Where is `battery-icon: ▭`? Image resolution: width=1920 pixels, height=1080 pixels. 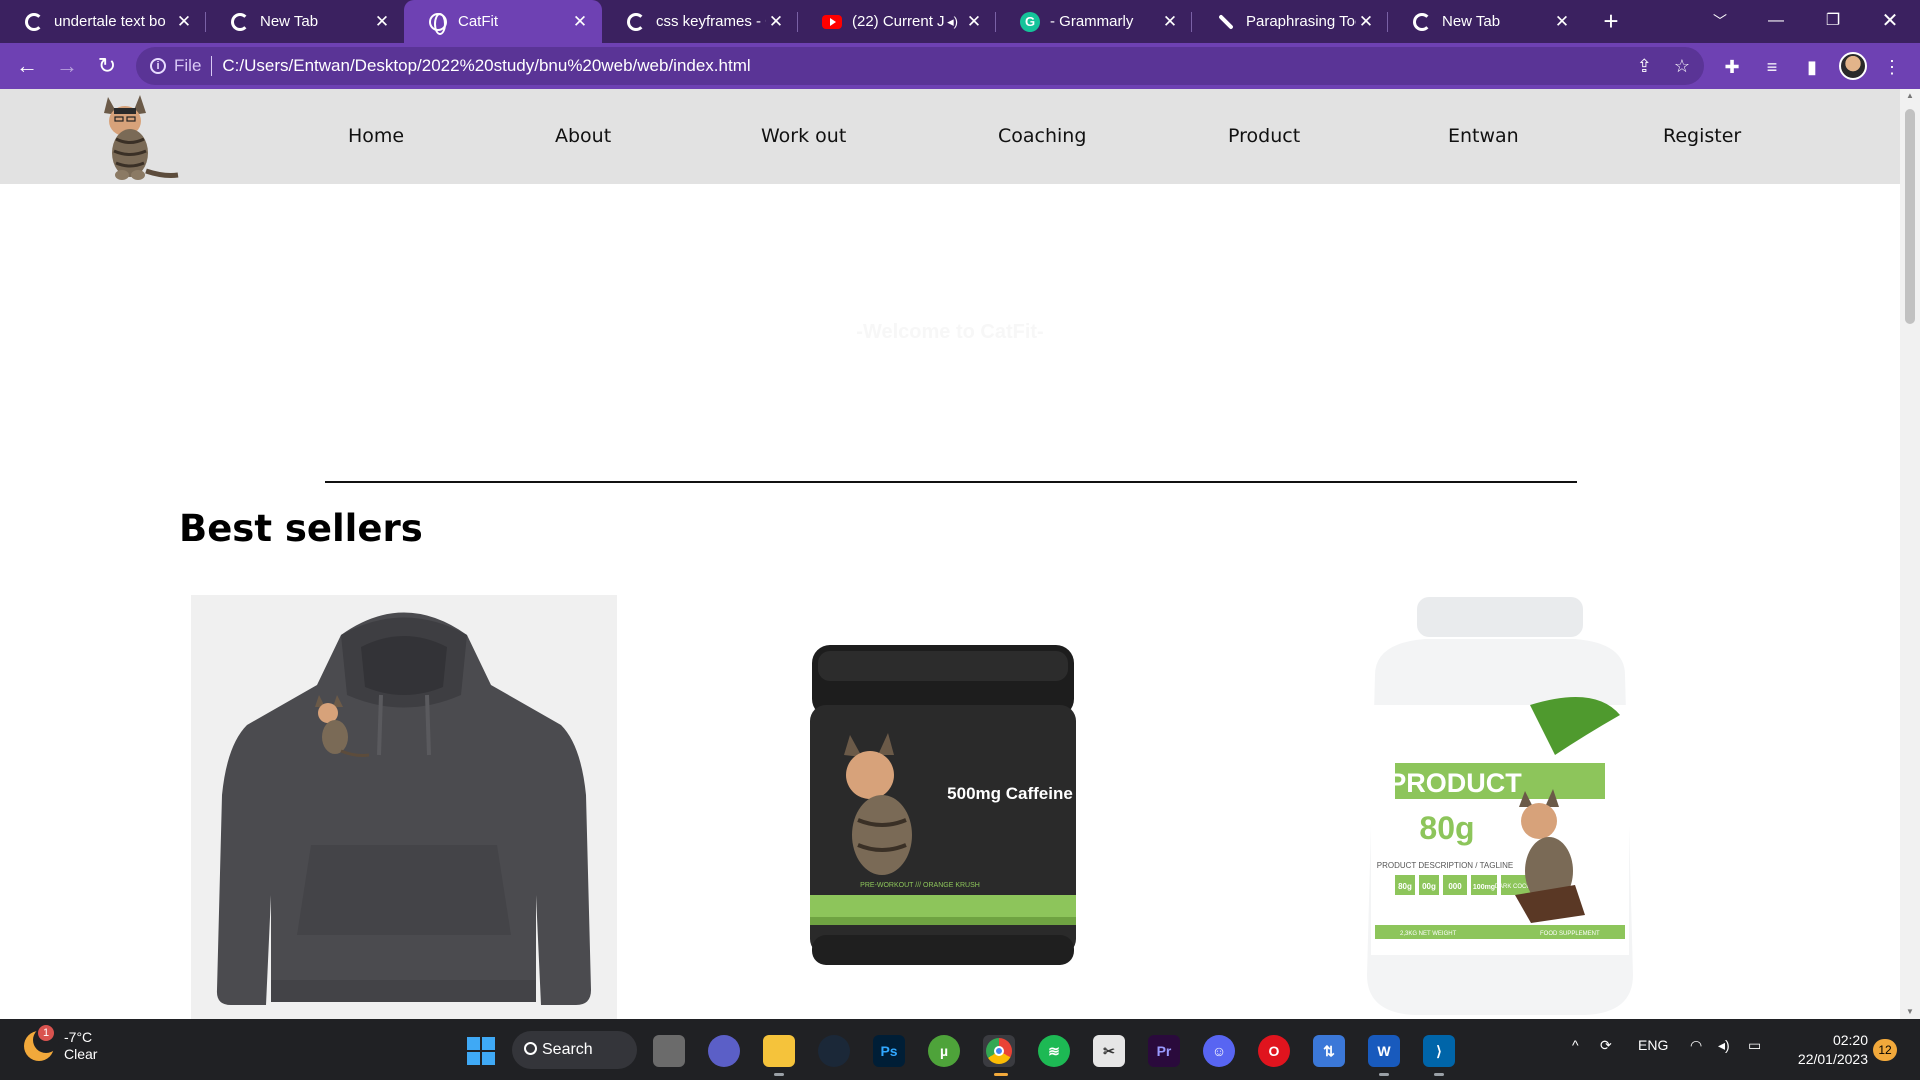
battery-icon: ▭ is located at coordinates (1754, 1045).